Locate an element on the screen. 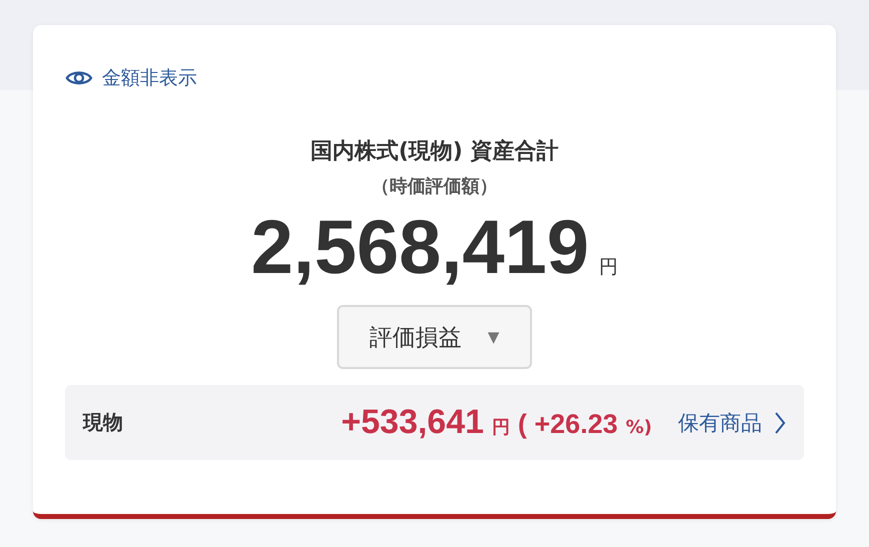 Image resolution: width=869 pixels, height=547 pixels. chevron-right-icon is located at coordinates (780, 422).